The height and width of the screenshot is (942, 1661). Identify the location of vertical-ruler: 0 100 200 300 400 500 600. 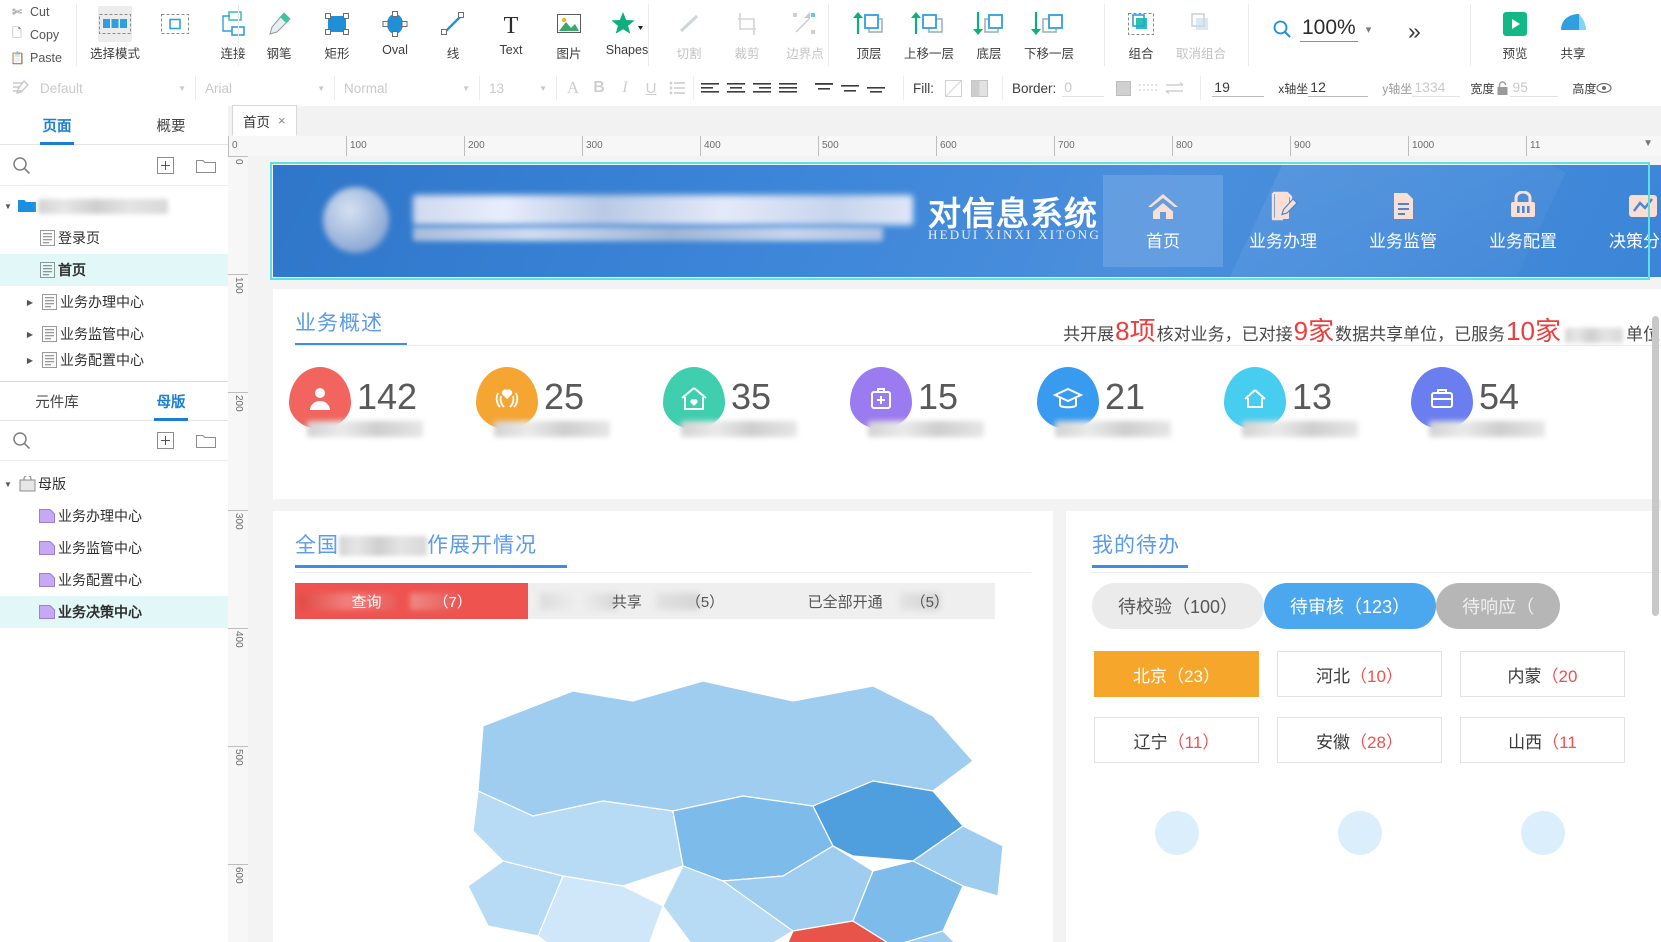
(238, 549).